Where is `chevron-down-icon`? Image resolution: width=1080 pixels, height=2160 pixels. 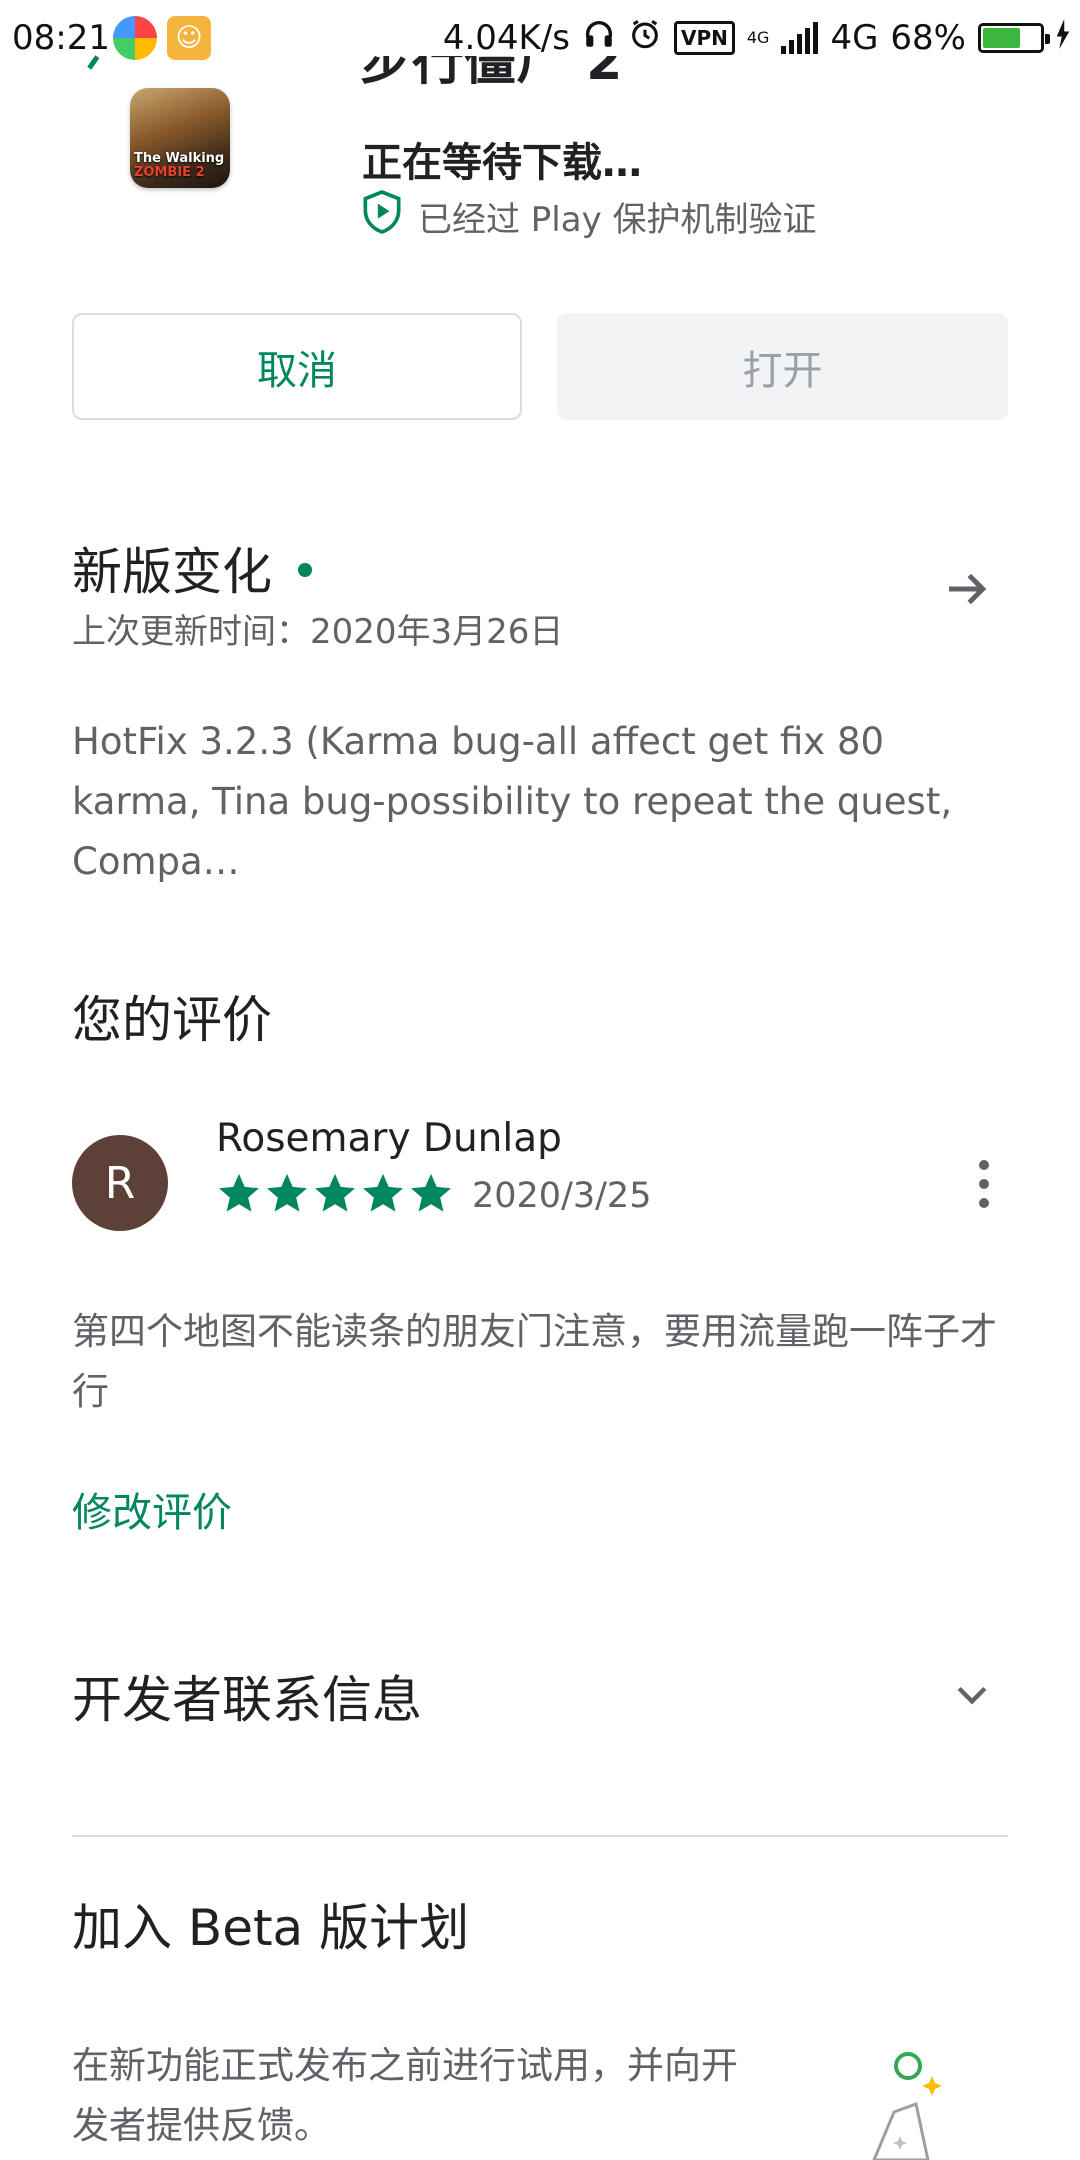 chevron-down-icon is located at coordinates (972, 1696).